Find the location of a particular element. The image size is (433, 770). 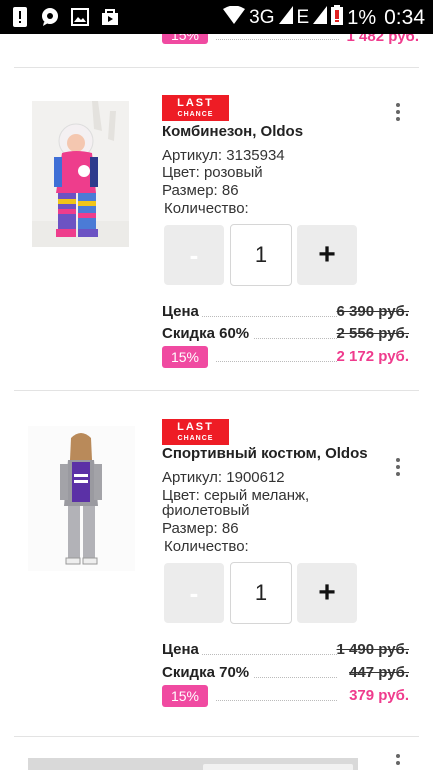

image-icon is located at coordinates (80, 17).